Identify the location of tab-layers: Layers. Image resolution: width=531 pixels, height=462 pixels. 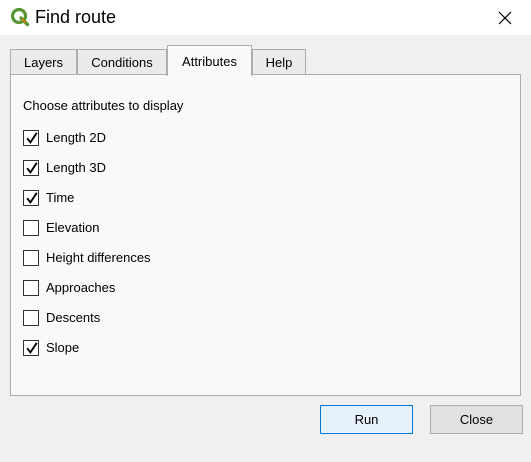
(43, 62).